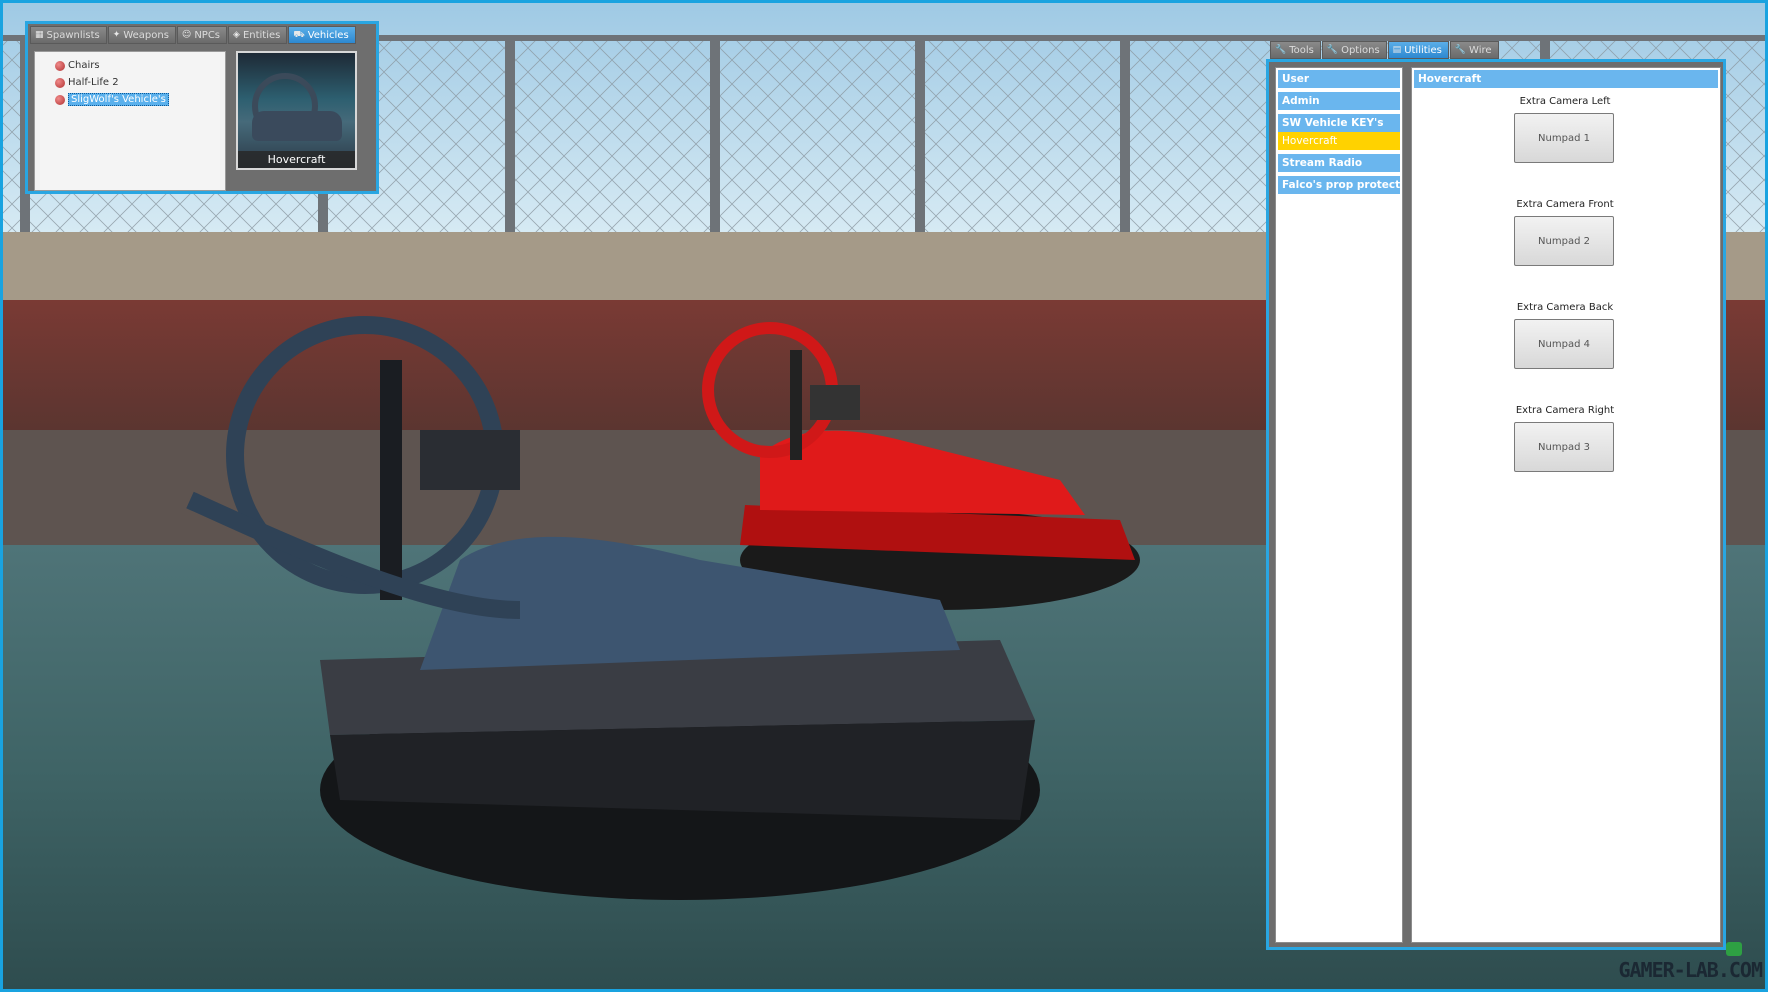 Image resolution: width=1768 pixels, height=992 pixels. I want to click on binding-label-left: Extra Camera Left, so click(1565, 101).